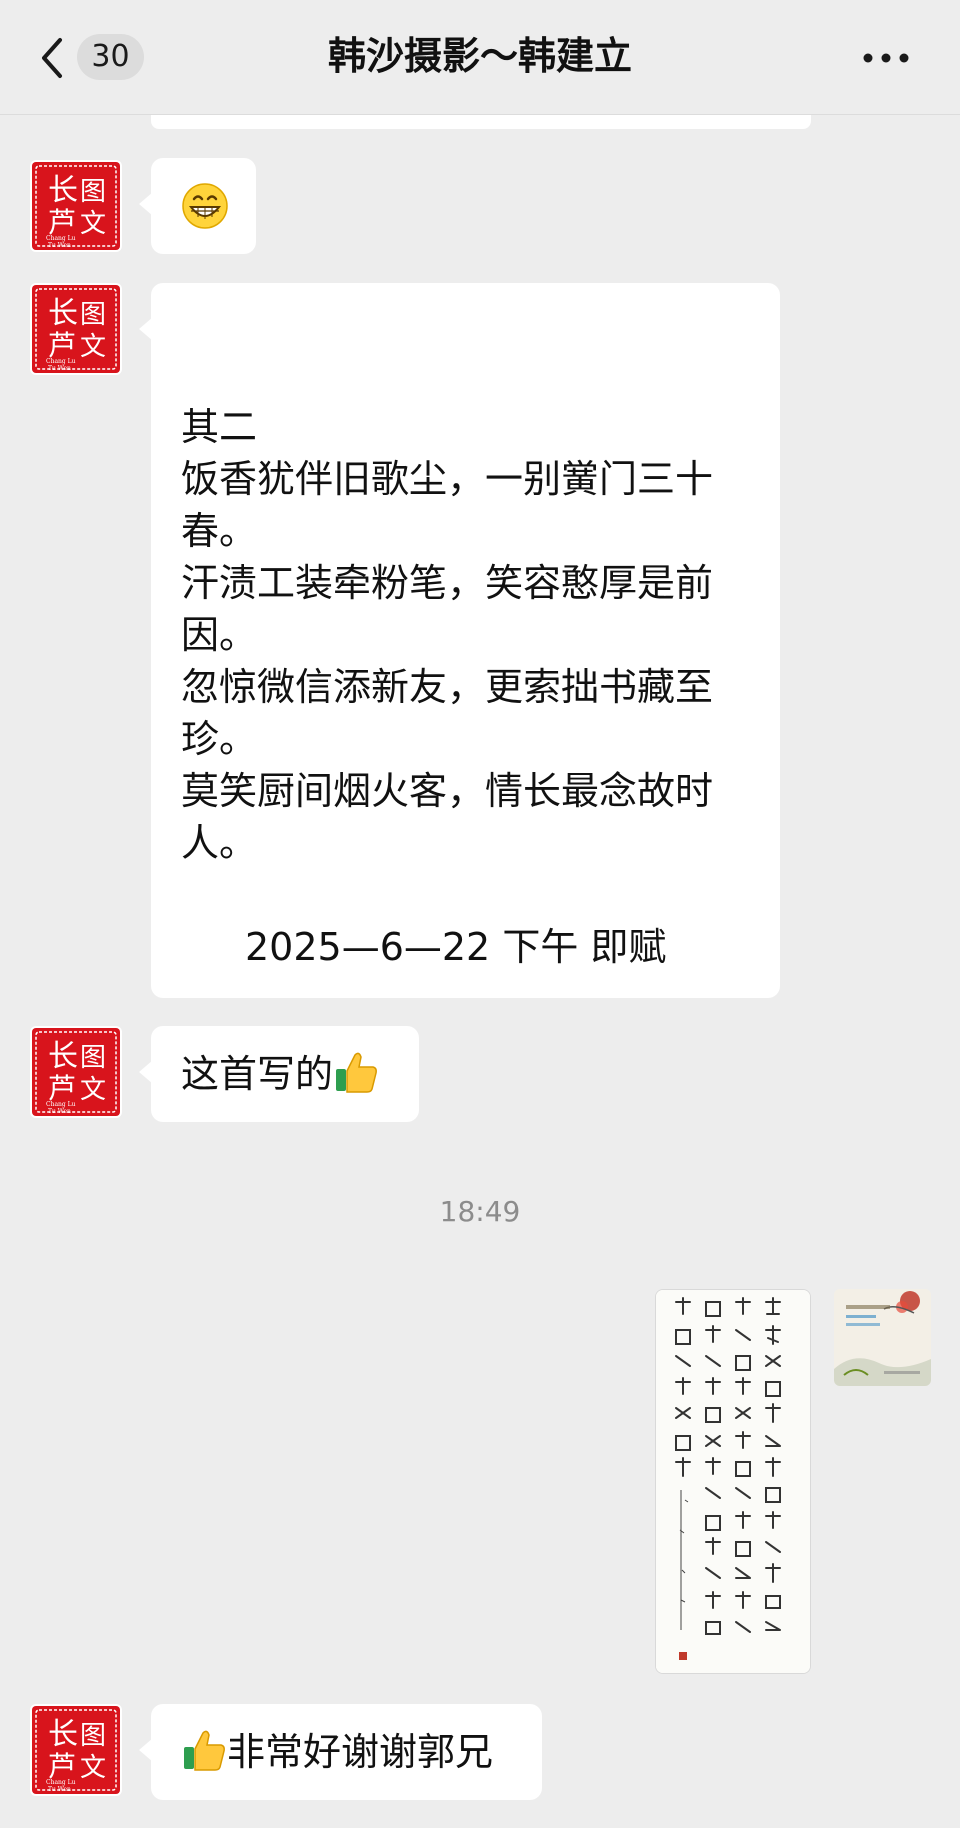  Describe the element at coordinates (447, 609) in the screenshot. I see `poem-line: 汗渍工装牵粉笔，笑容憨厚是前因。` at that location.